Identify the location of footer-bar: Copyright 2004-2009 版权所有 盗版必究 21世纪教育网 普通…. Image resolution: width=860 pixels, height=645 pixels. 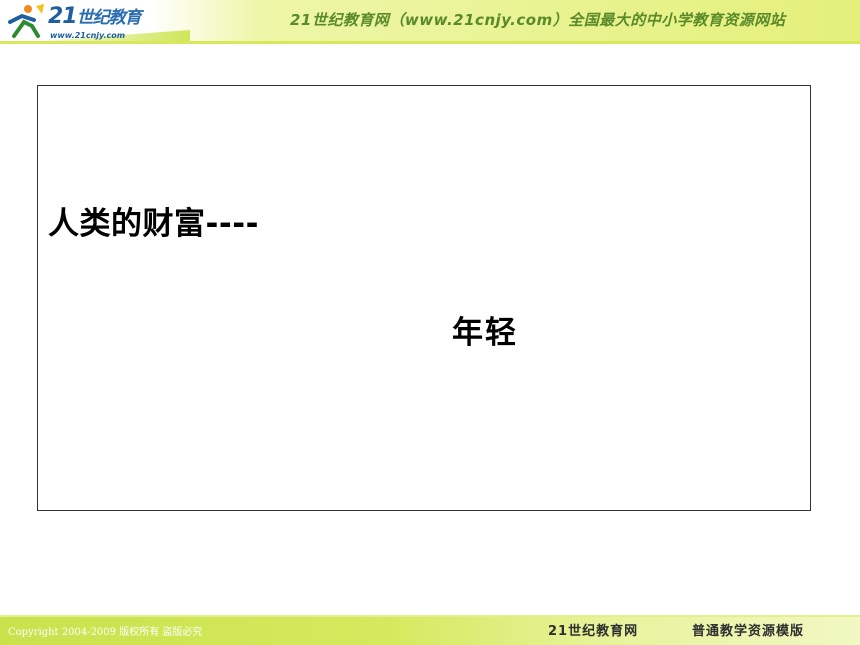
(430, 631).